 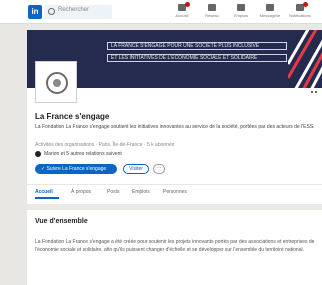 I want to click on company-logo, so click(x=56, y=82).